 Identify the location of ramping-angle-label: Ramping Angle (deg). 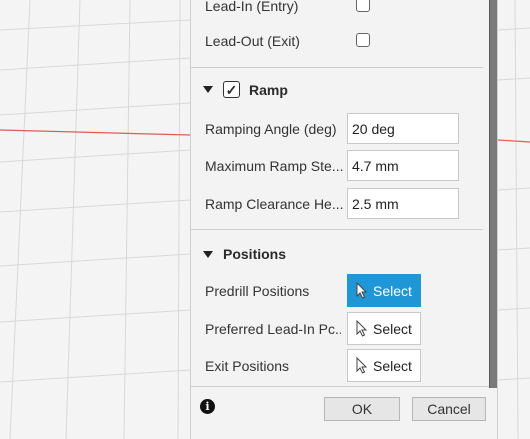
(271, 129).